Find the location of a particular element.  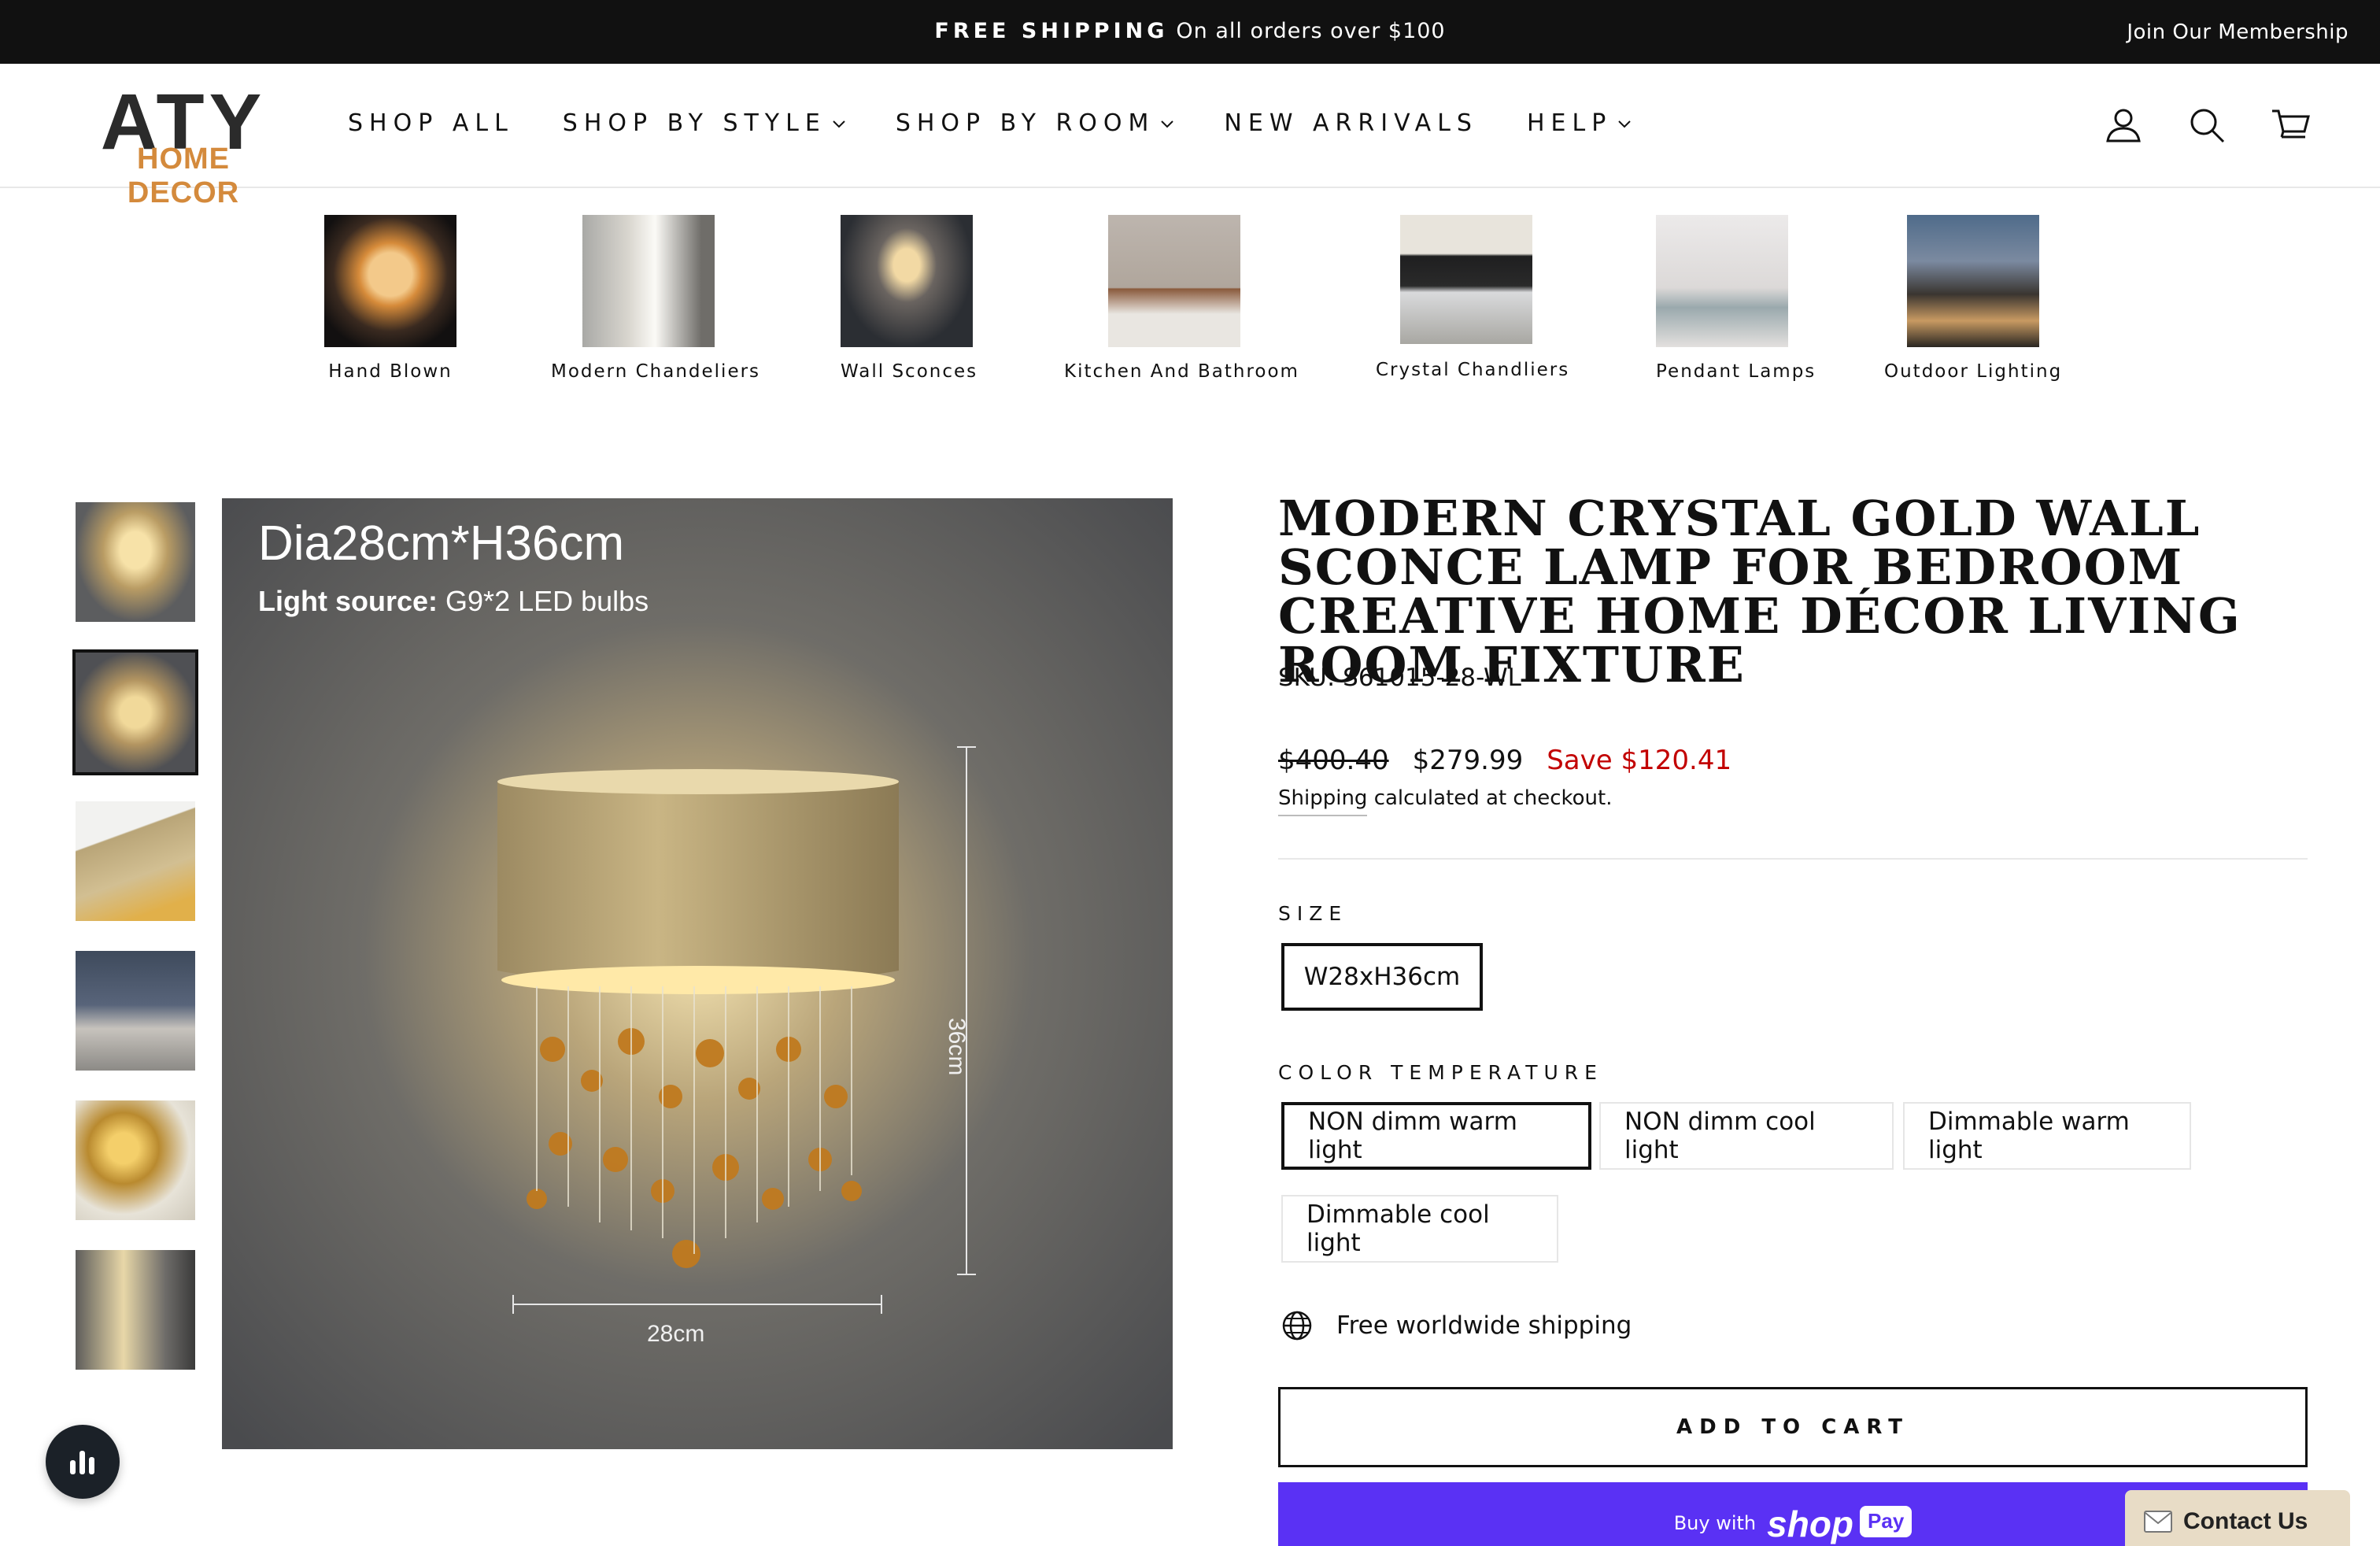

category-kitchen-and-bathroom: Kitchen And Bathroom is located at coordinates (1181, 298).